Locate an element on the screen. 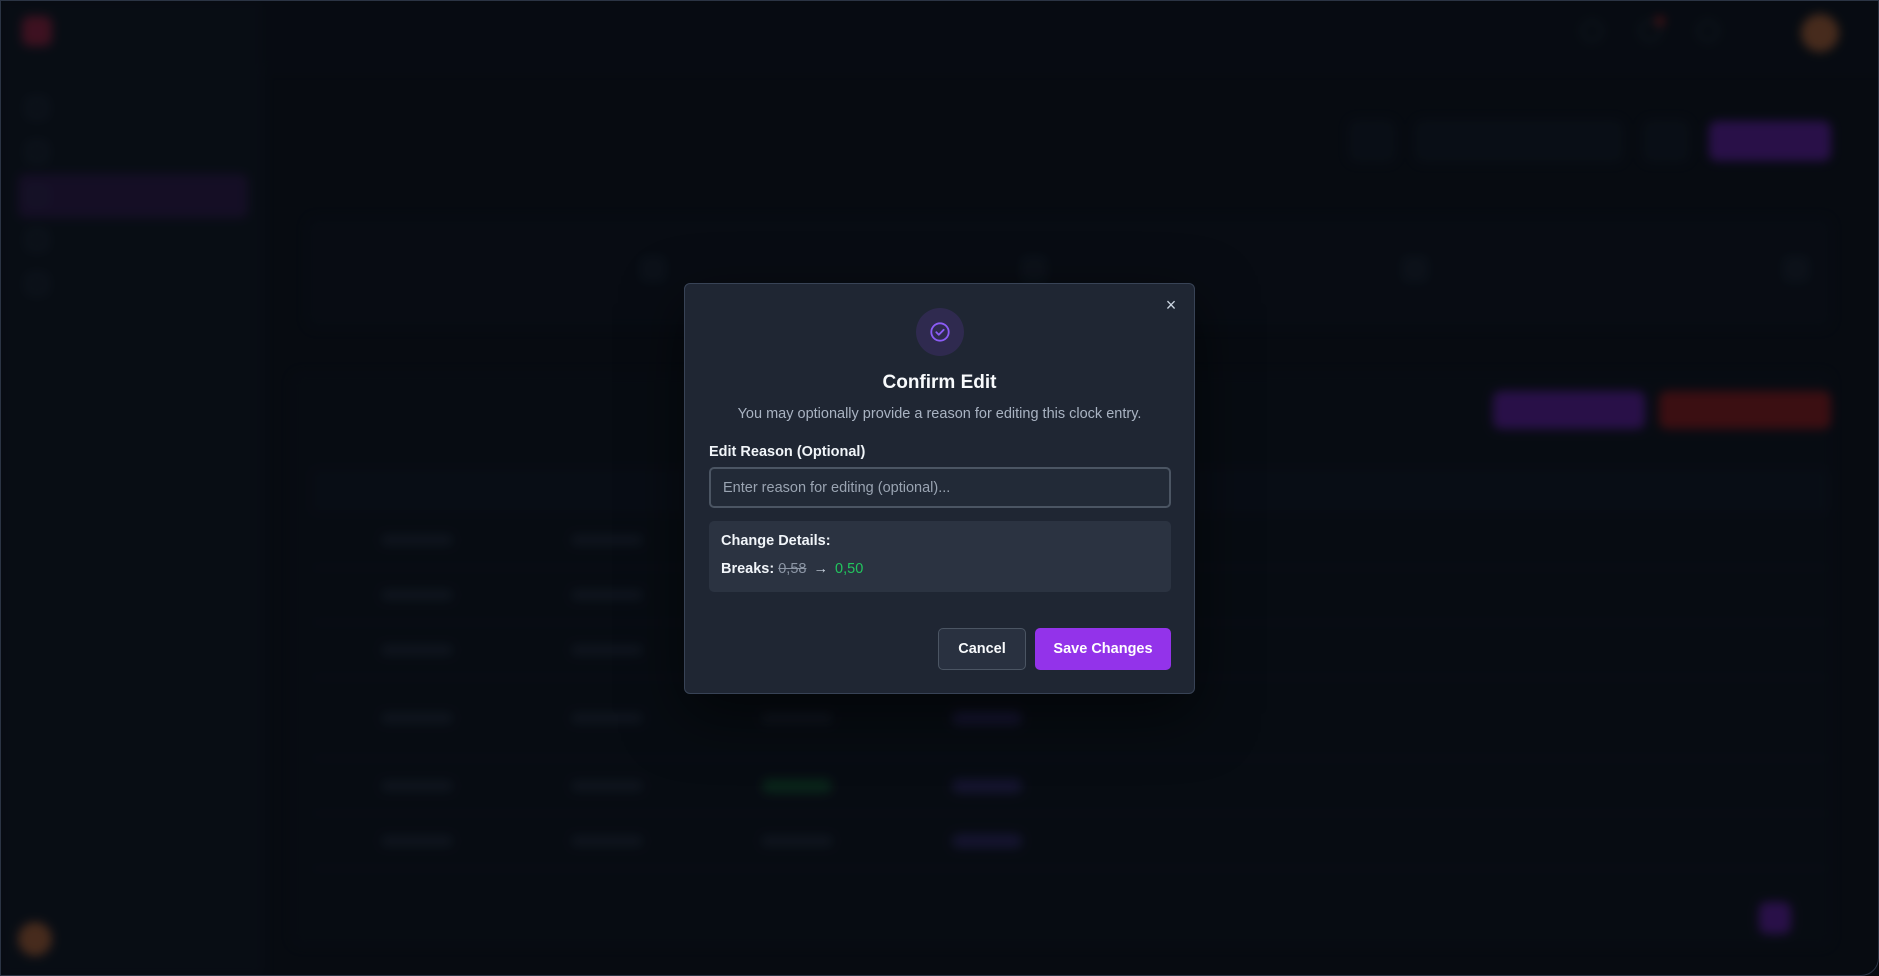  cancel-button: Cancel is located at coordinates (982, 649).